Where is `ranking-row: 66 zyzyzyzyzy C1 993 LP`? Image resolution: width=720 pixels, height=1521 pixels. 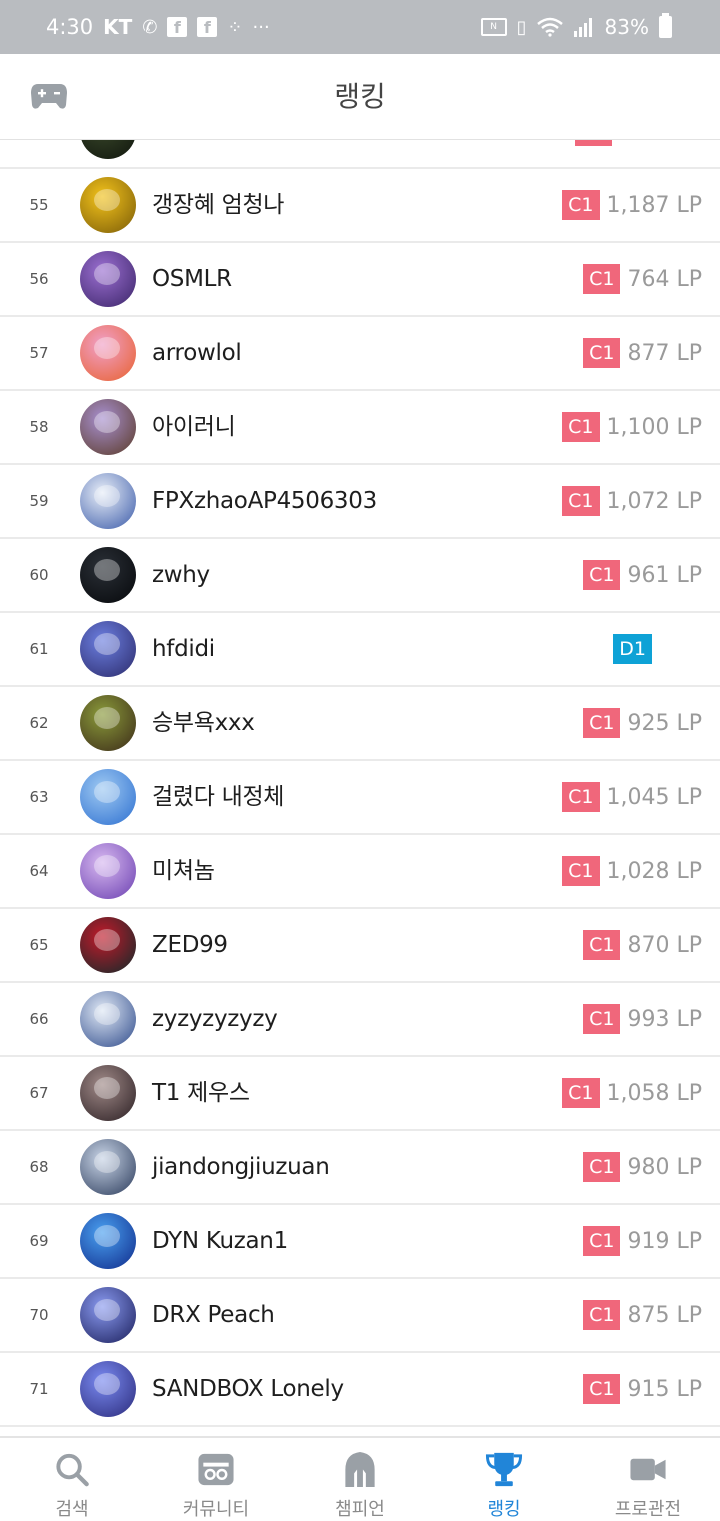 ranking-row: 66 zyzyzyzyzy C1 993 LP is located at coordinates (360, 1020).